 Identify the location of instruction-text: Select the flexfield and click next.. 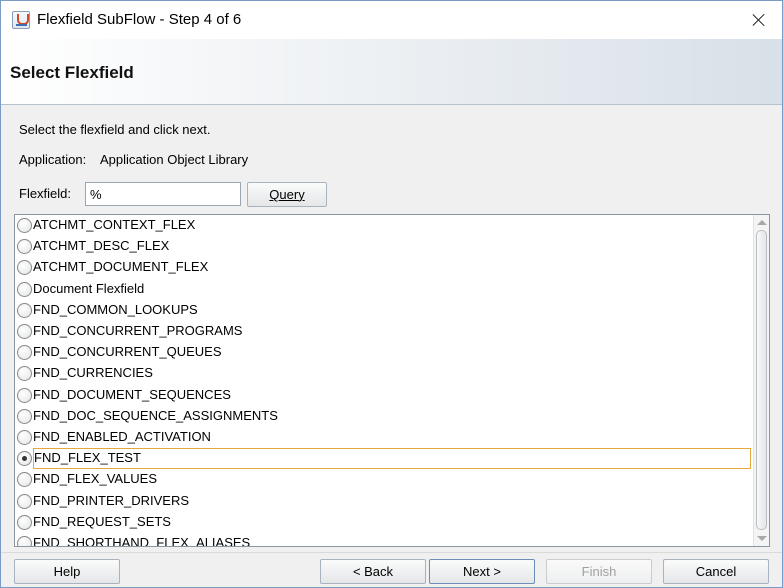
(115, 129).